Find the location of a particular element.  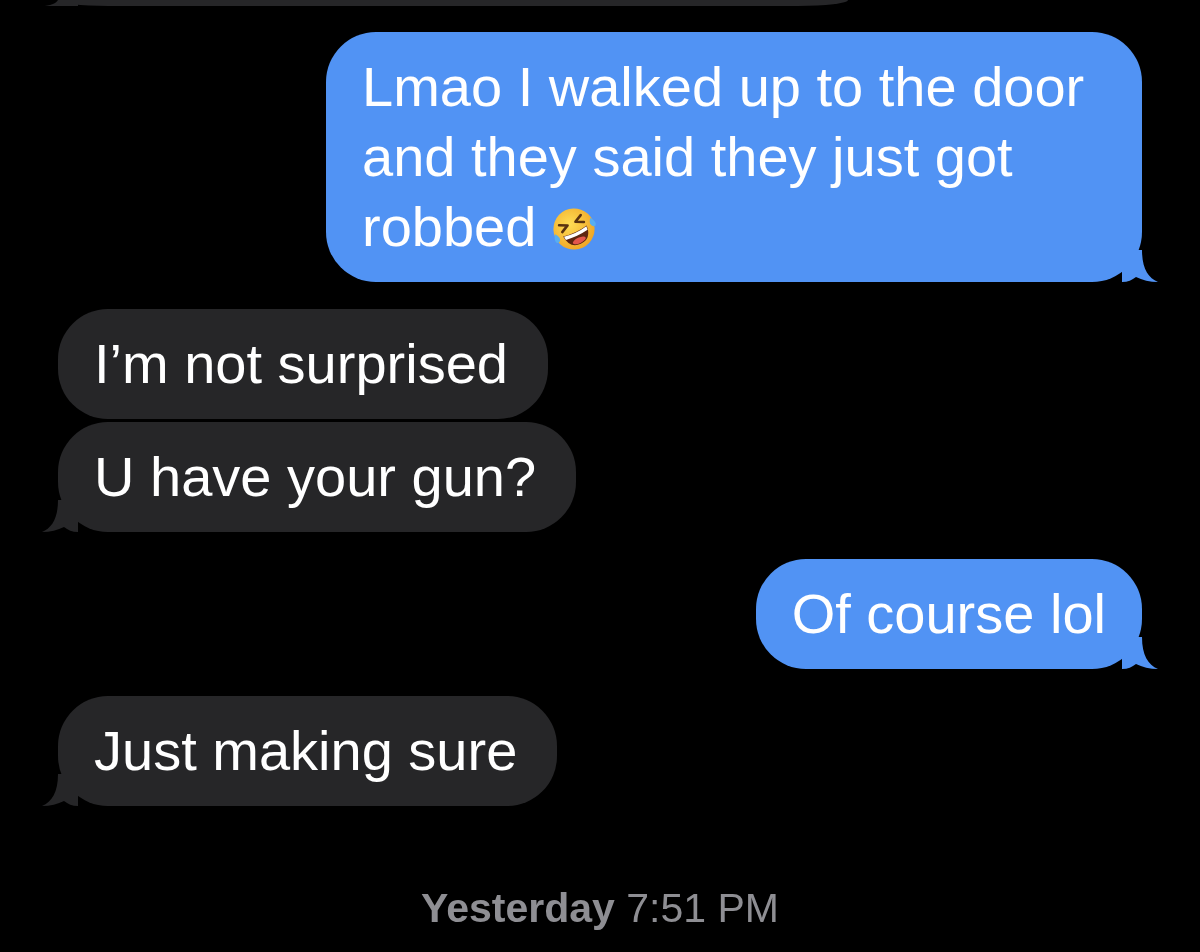

message-text: Just making sure is located at coordinates (306, 750).